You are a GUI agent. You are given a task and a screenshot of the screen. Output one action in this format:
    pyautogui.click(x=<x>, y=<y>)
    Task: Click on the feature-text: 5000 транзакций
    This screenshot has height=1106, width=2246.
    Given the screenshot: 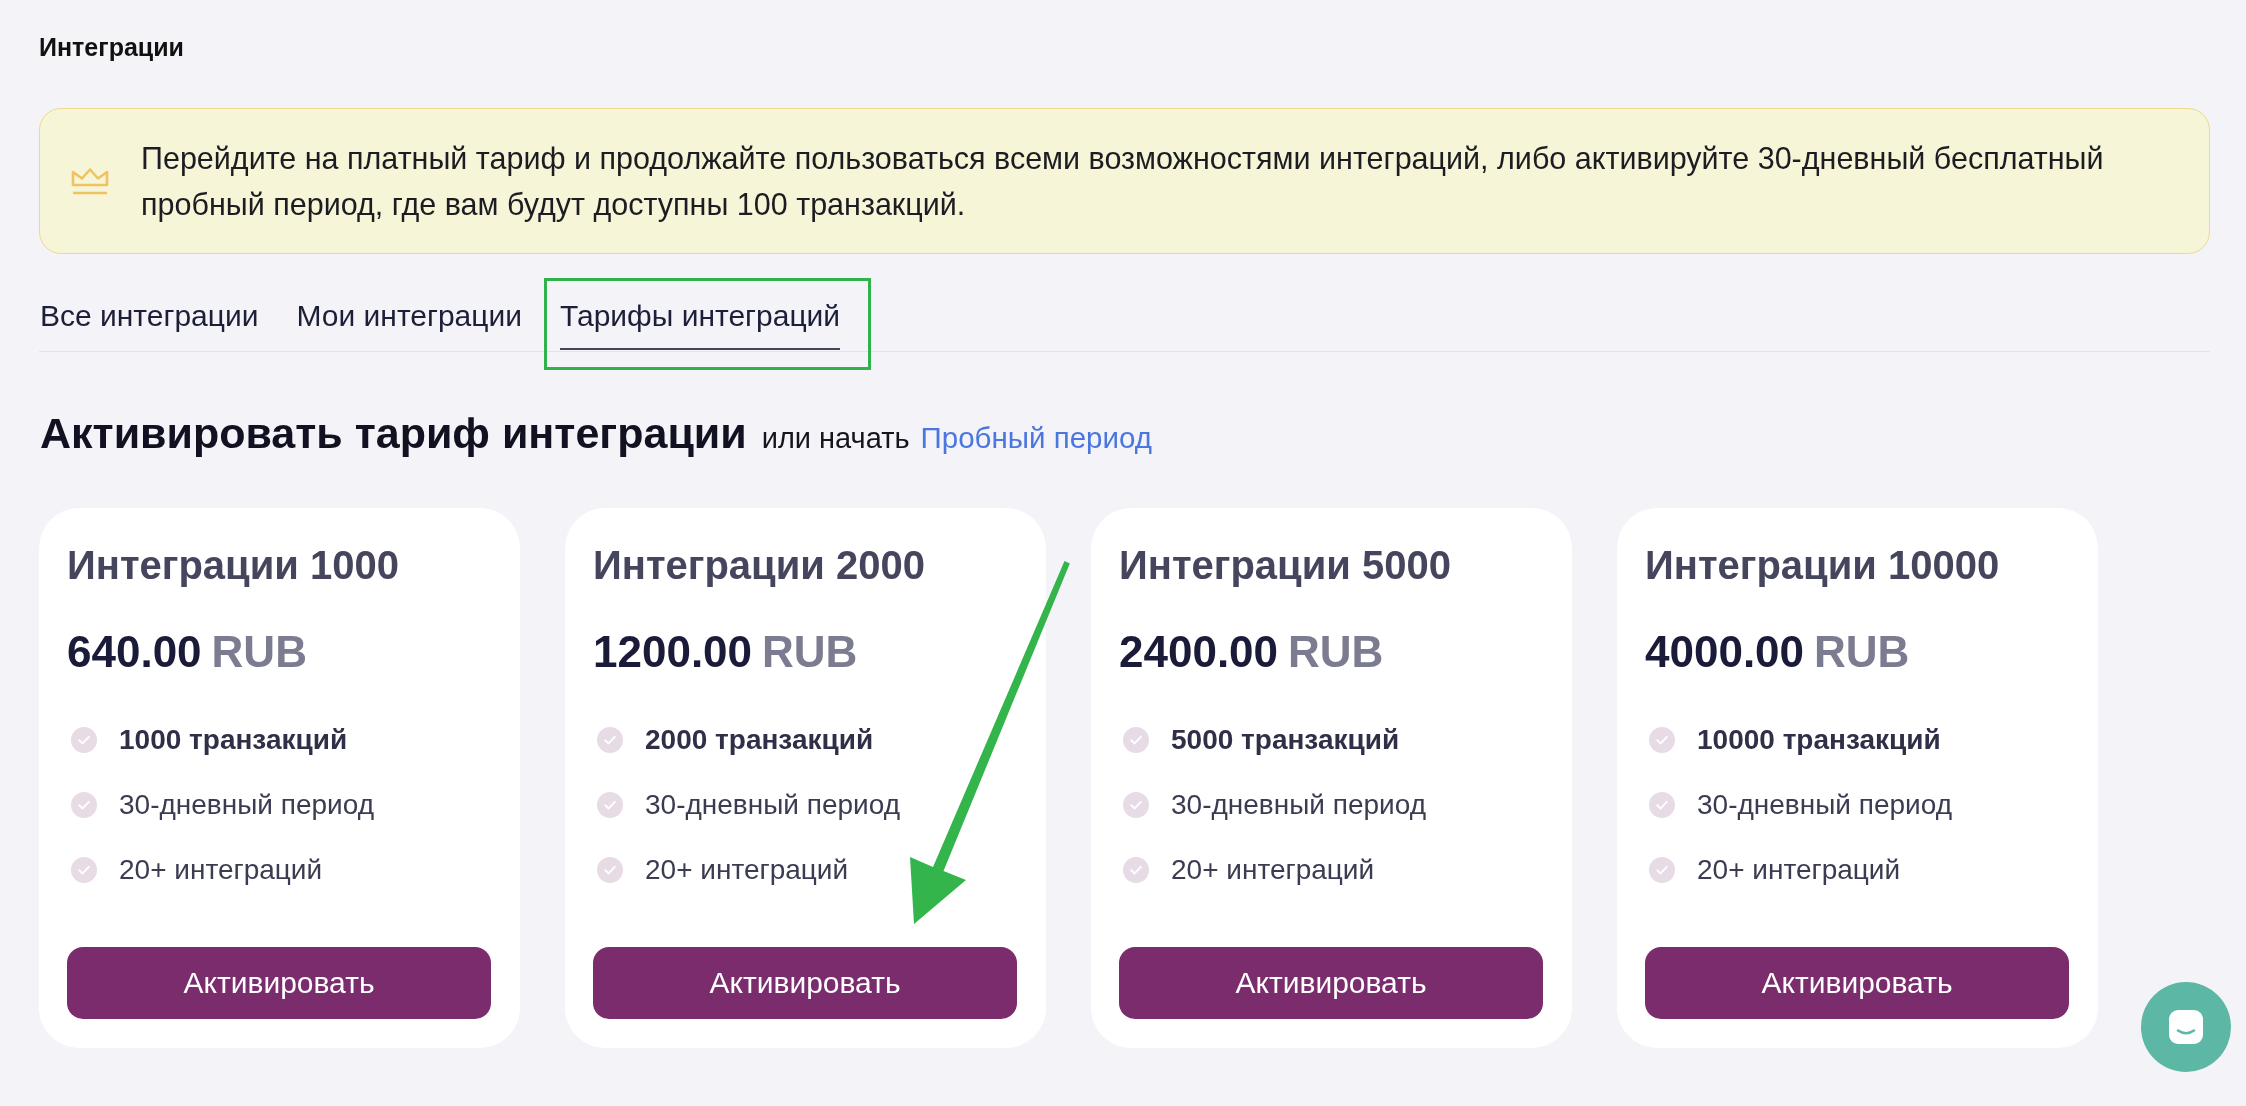 What is the action you would take?
    pyautogui.click(x=1285, y=740)
    